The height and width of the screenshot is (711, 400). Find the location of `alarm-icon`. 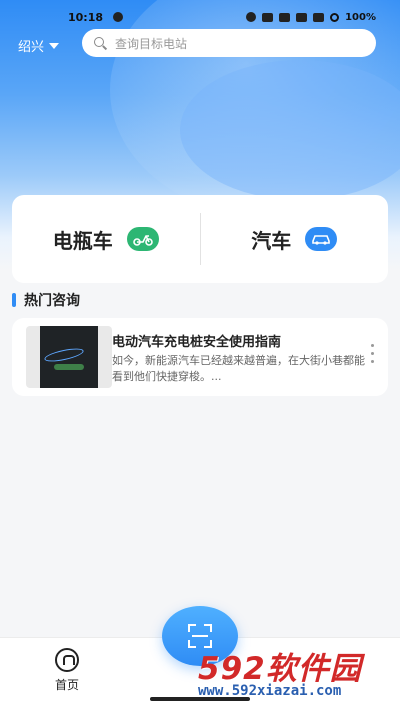

alarm-icon is located at coordinates (251, 17).